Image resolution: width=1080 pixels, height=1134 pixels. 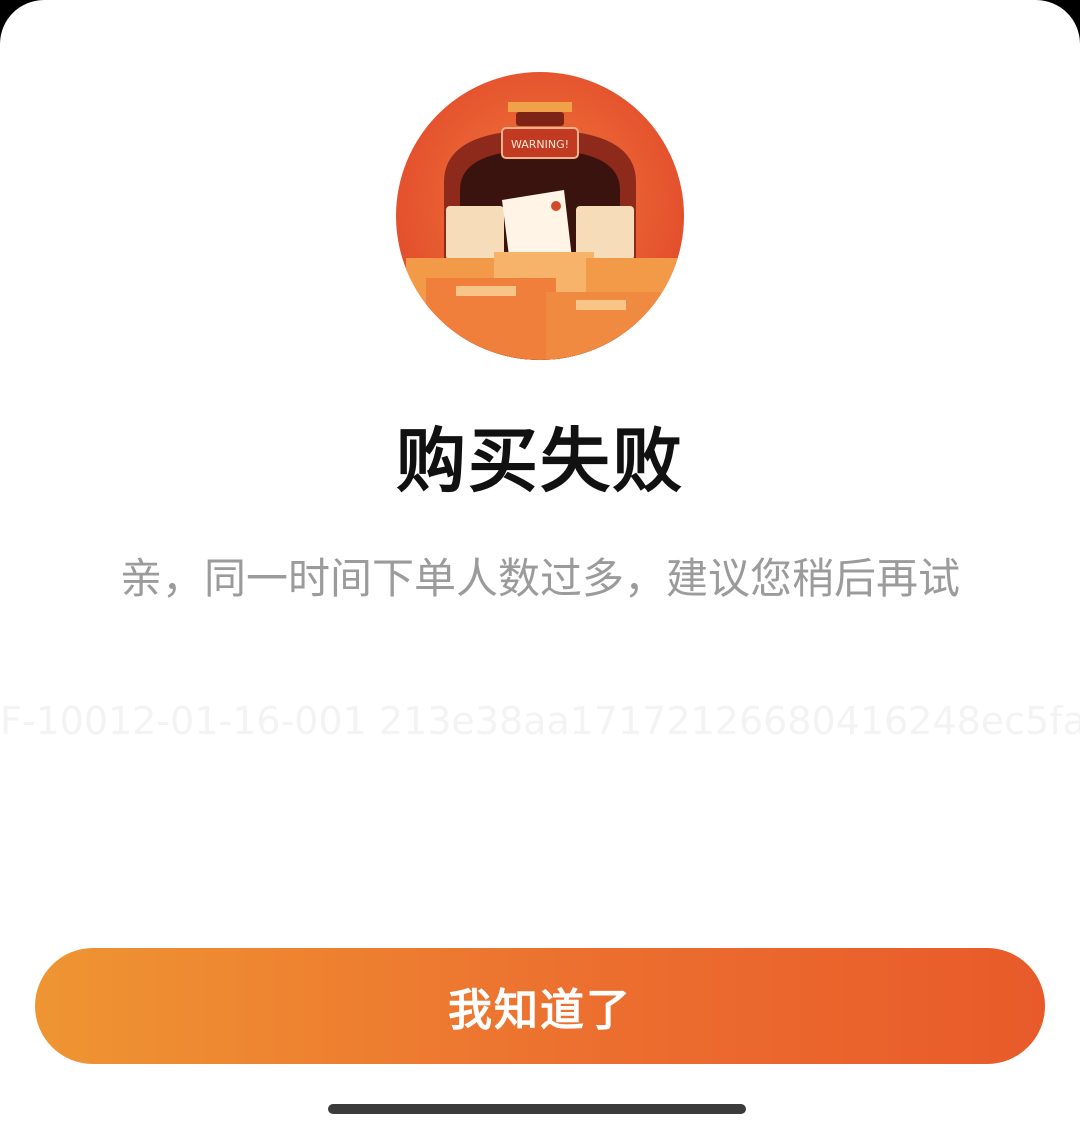 I want to click on dialog-title: 购买失败, so click(x=540, y=461).